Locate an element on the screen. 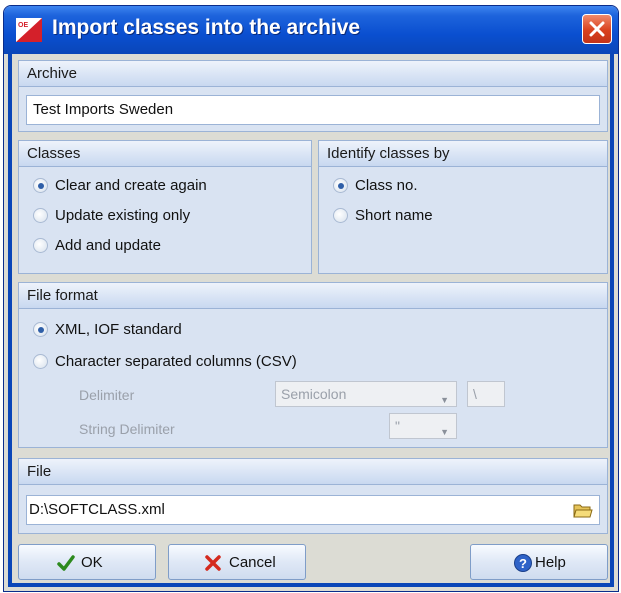 Image resolution: width=621 pixels, height=593 pixels. string-delimiter-select: " ▼ is located at coordinates (423, 426).